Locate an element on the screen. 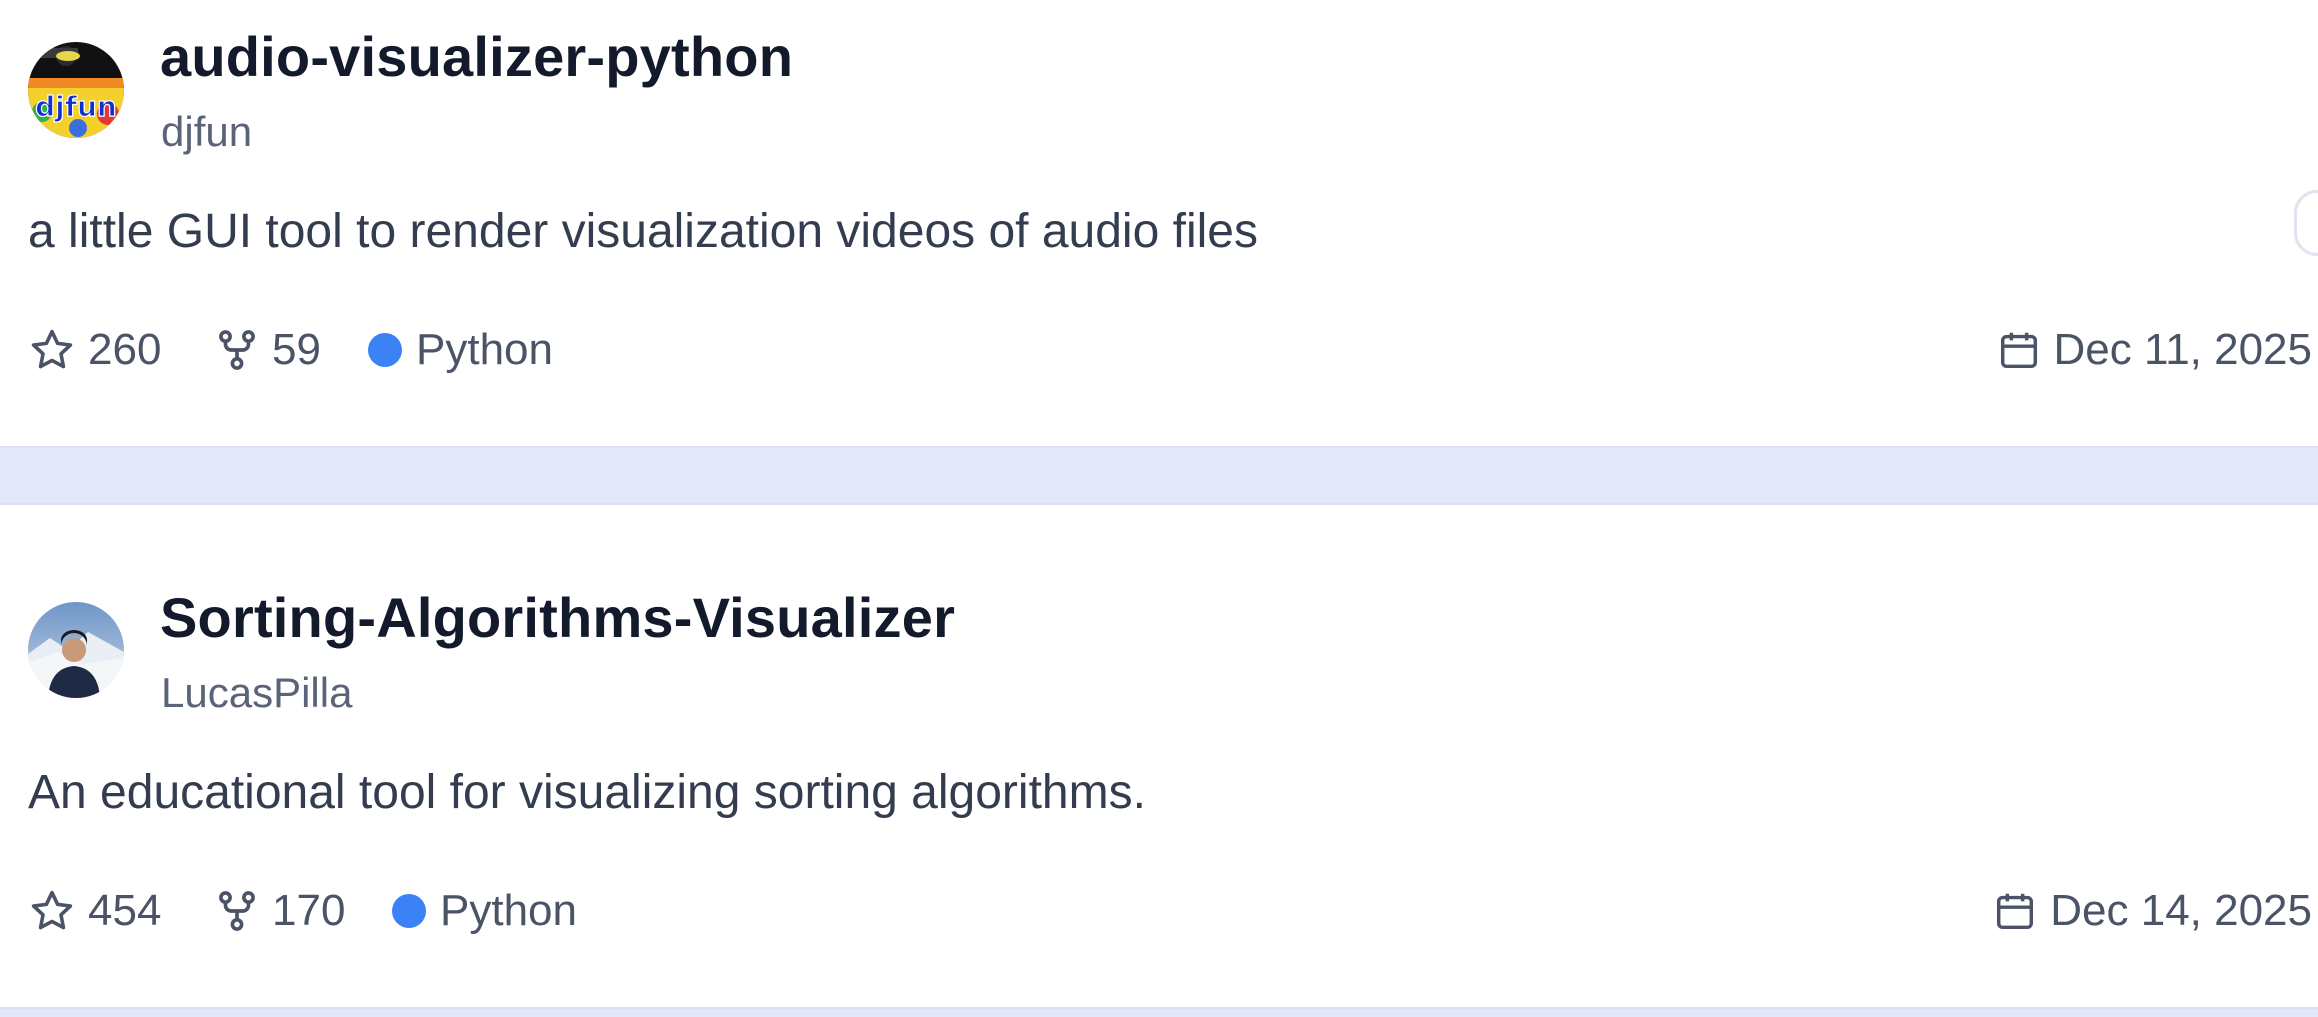 The width and height of the screenshot is (2318, 1017). svg-text: 20 is located at coordinates (116, 53).